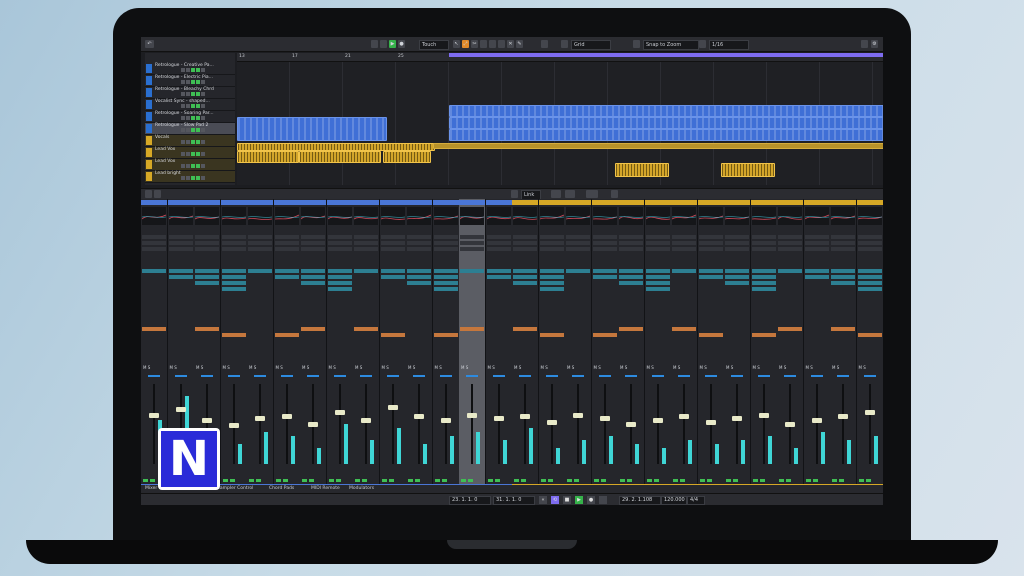  Describe the element at coordinates (711, 345) in the screenshot. I see `mixer-channel: M SSniff` at that location.